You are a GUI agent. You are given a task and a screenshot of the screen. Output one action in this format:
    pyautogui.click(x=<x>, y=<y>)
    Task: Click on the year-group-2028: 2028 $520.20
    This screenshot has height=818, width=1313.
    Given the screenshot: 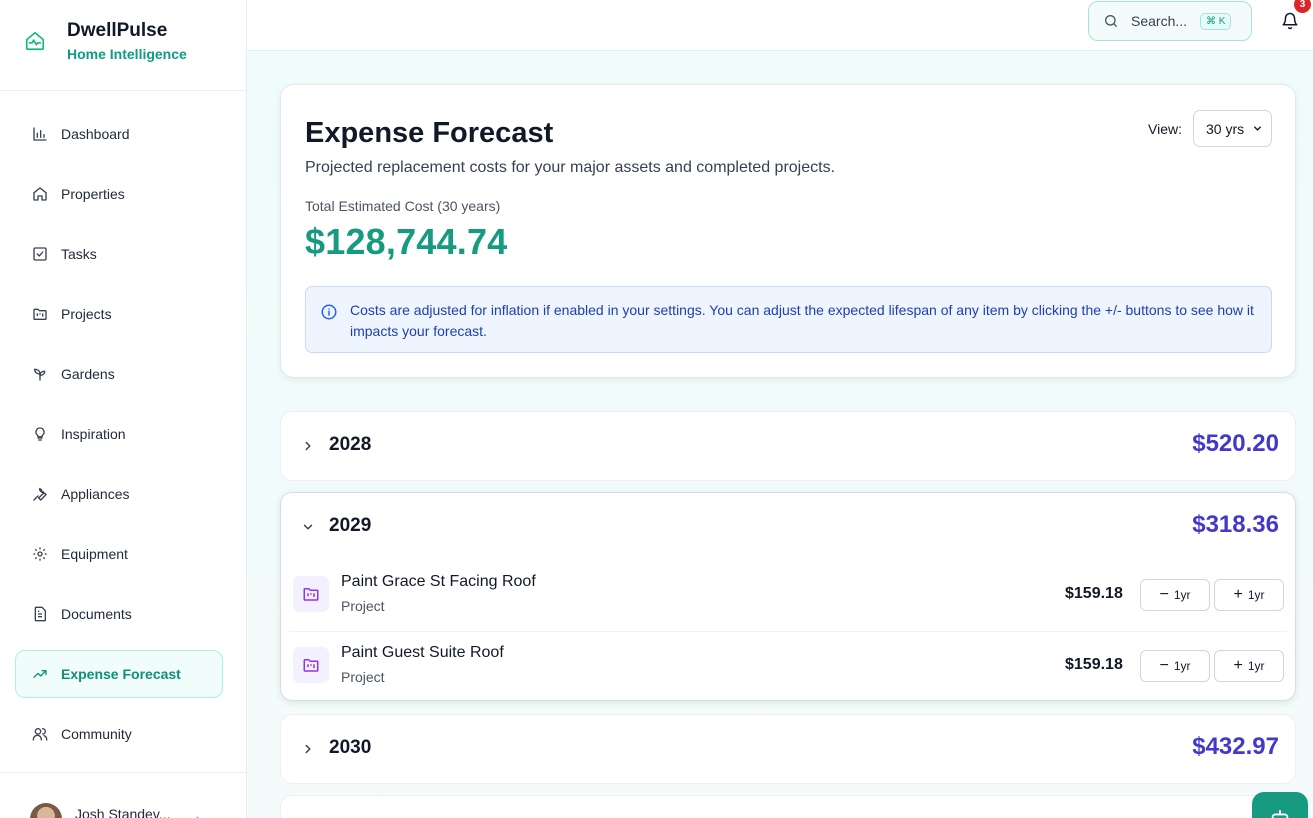 What is the action you would take?
    pyautogui.click(x=788, y=446)
    